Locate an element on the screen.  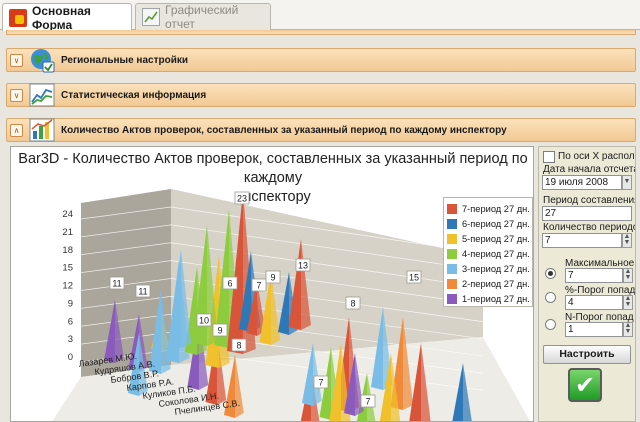
date-dropdown-icon: ▼ is located at coordinates (627, 182).